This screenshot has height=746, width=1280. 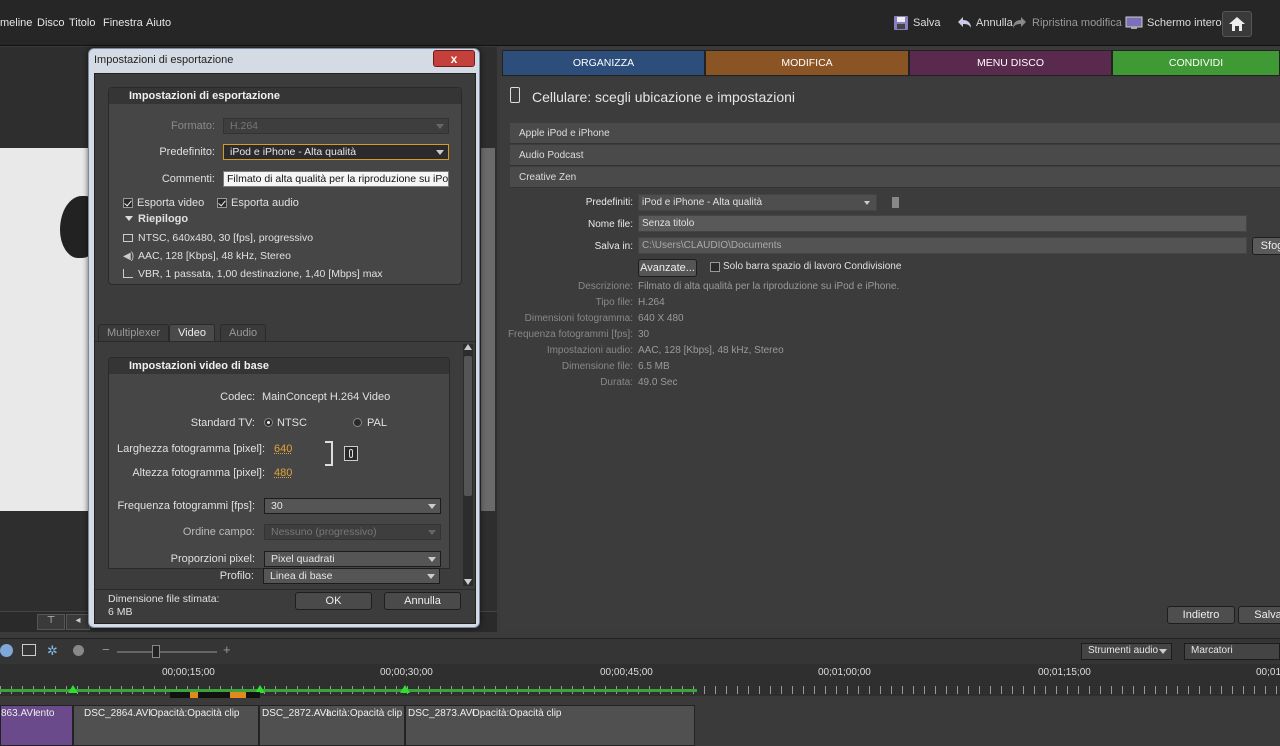 I want to click on device-apple-ipod: Apple iPod e iPhone, so click(x=895, y=133).